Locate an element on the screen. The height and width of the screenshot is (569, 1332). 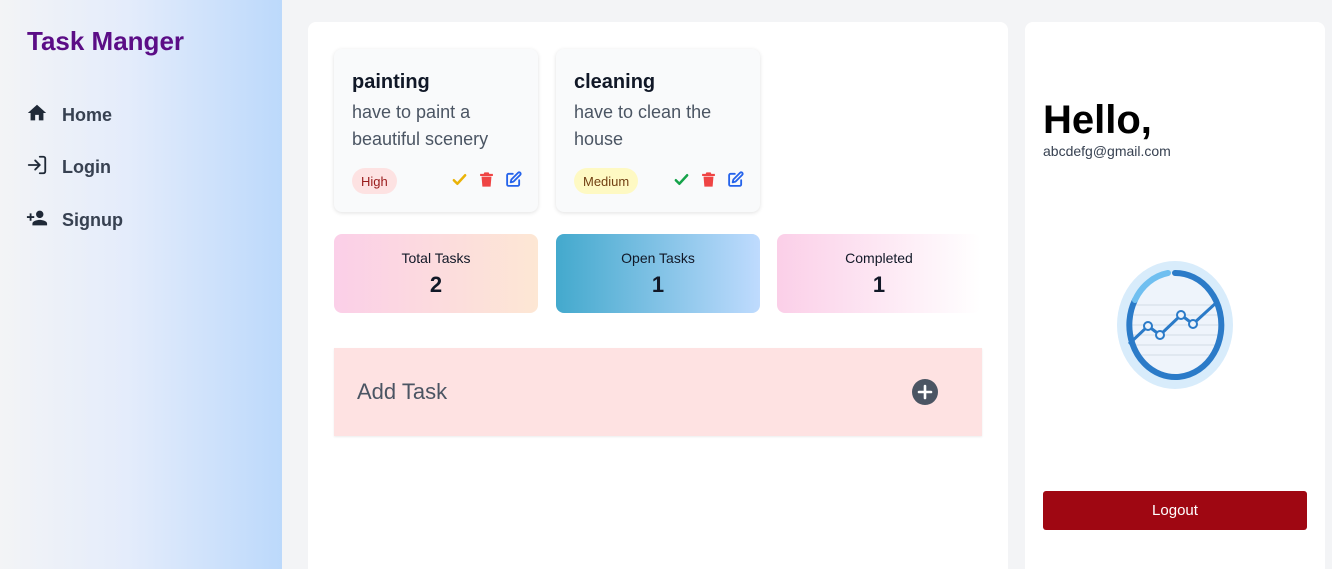
stat-label: Total Tasks is located at coordinates (436, 258).